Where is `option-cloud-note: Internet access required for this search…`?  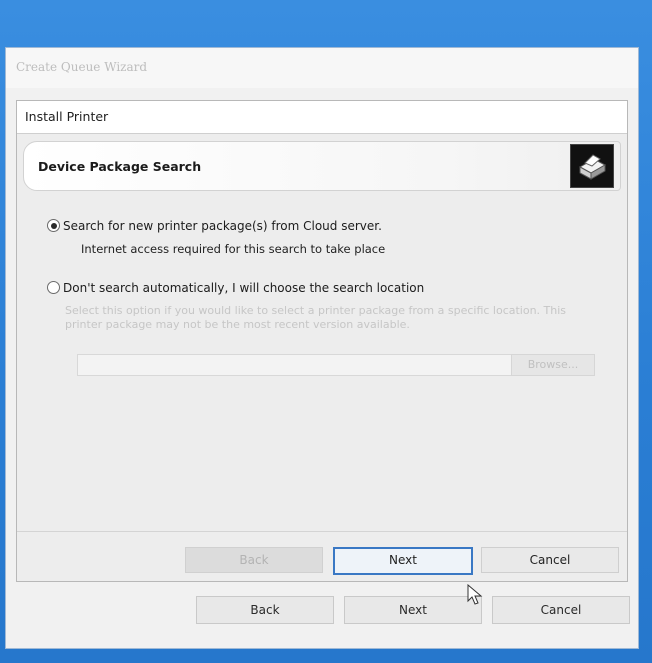
option-cloud-note: Internet access required for this search… is located at coordinates (233, 249).